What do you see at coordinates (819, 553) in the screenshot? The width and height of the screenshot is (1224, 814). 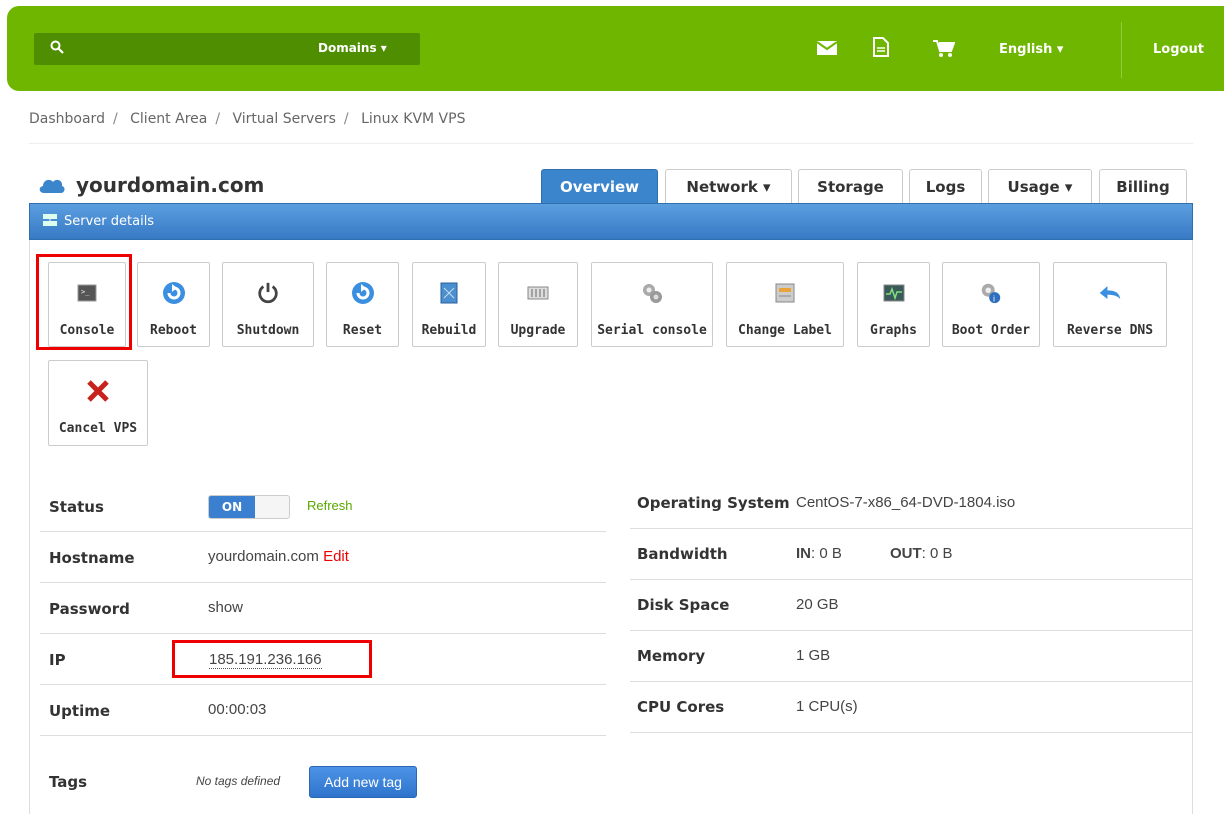 I see `bandwidth-in: IN: 0 B` at bounding box center [819, 553].